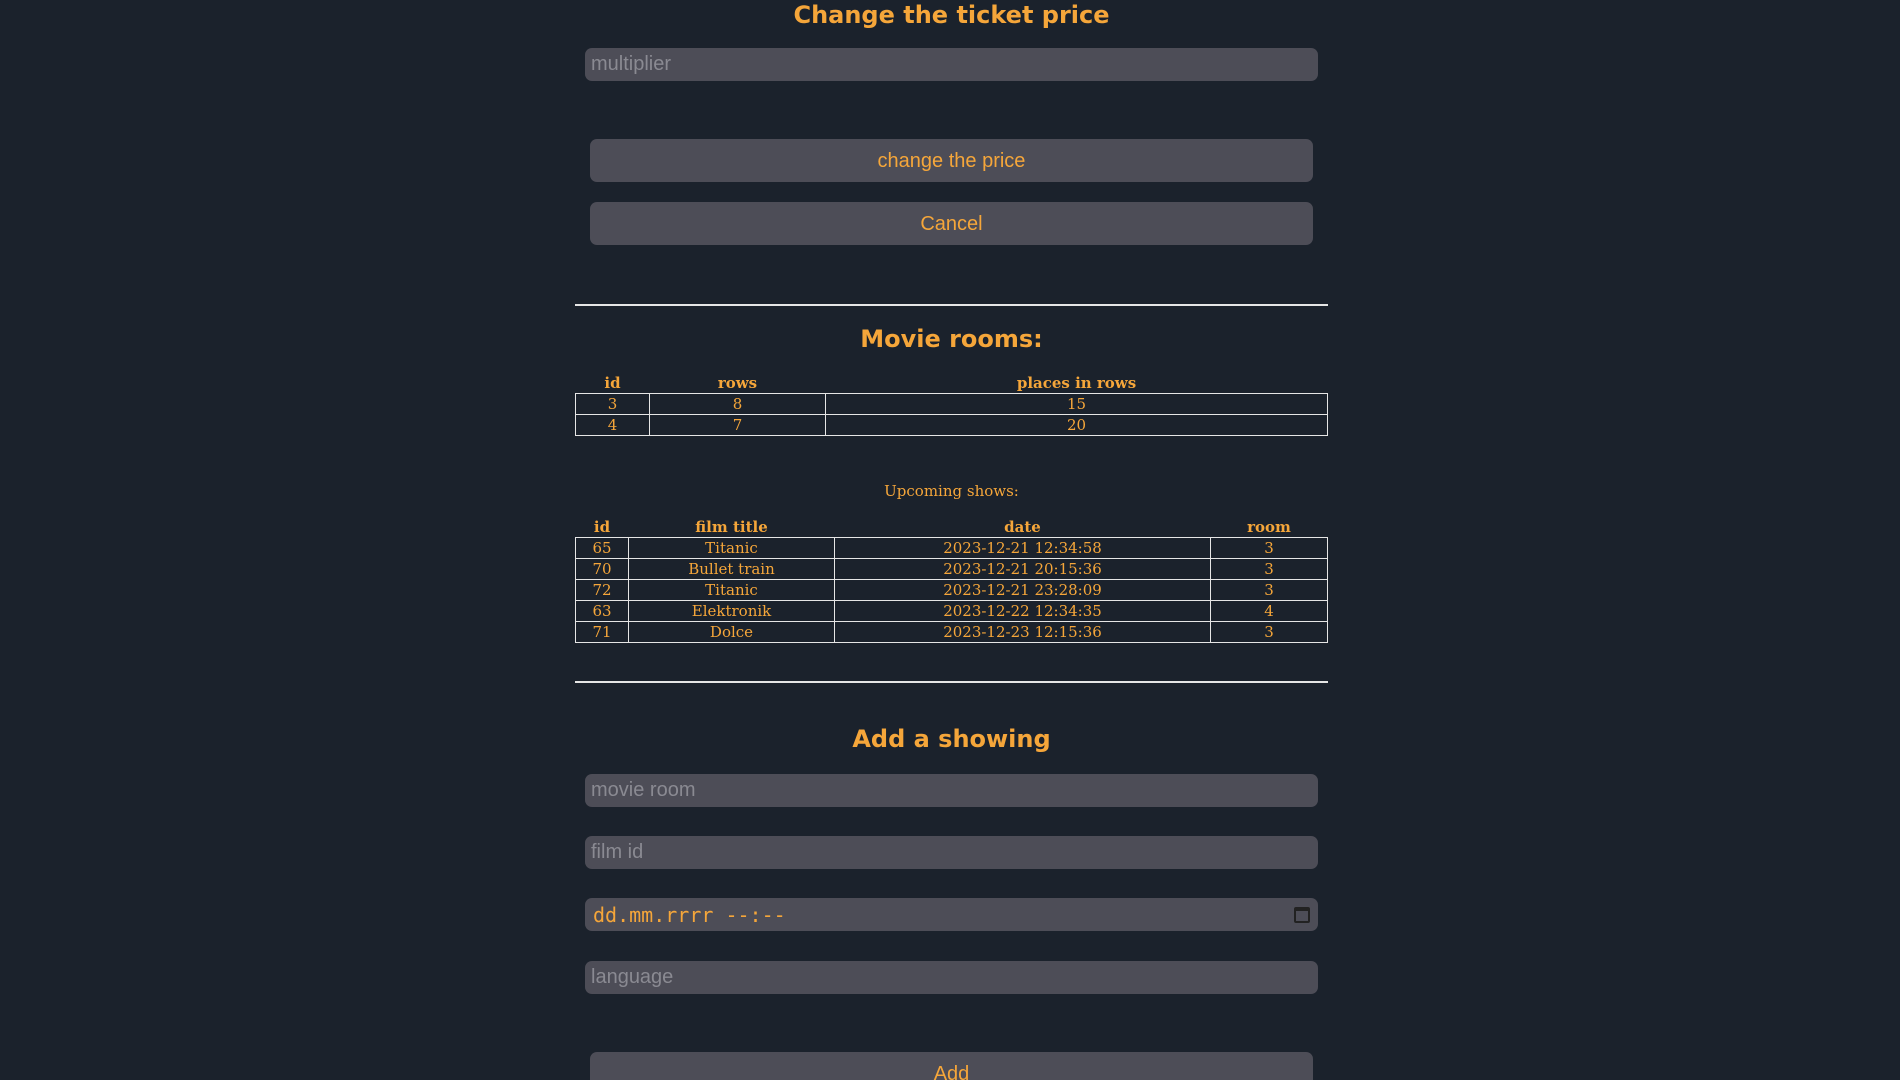 The width and height of the screenshot is (1900, 1080). Describe the element at coordinates (1076, 425) in the screenshot. I see `room-places: 20` at that location.